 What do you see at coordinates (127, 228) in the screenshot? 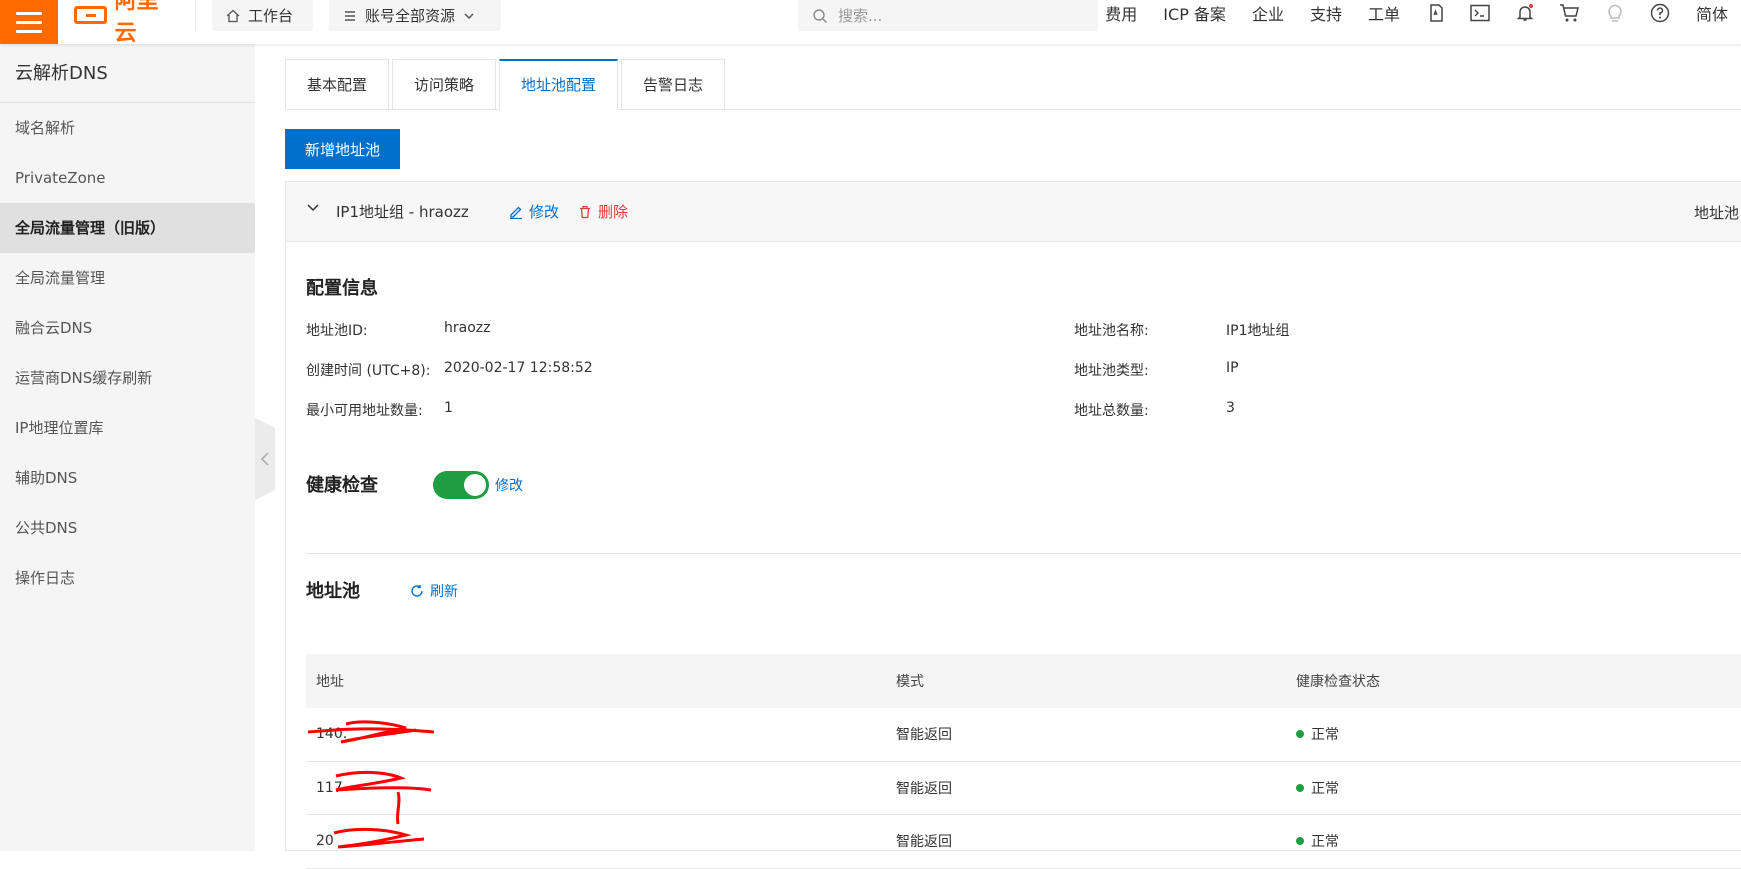
I see `sidebar-item-gtm-legacy: 全局流量管理（旧版）` at bounding box center [127, 228].